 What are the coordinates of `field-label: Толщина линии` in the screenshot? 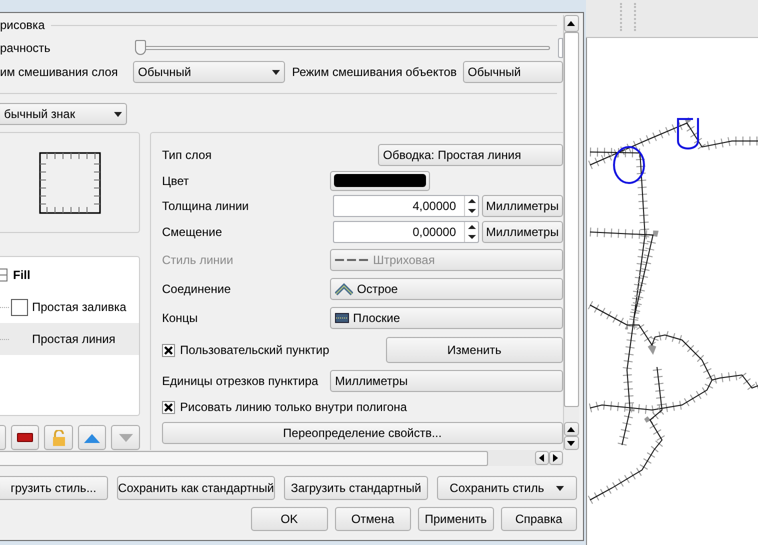 It's located at (206, 206).